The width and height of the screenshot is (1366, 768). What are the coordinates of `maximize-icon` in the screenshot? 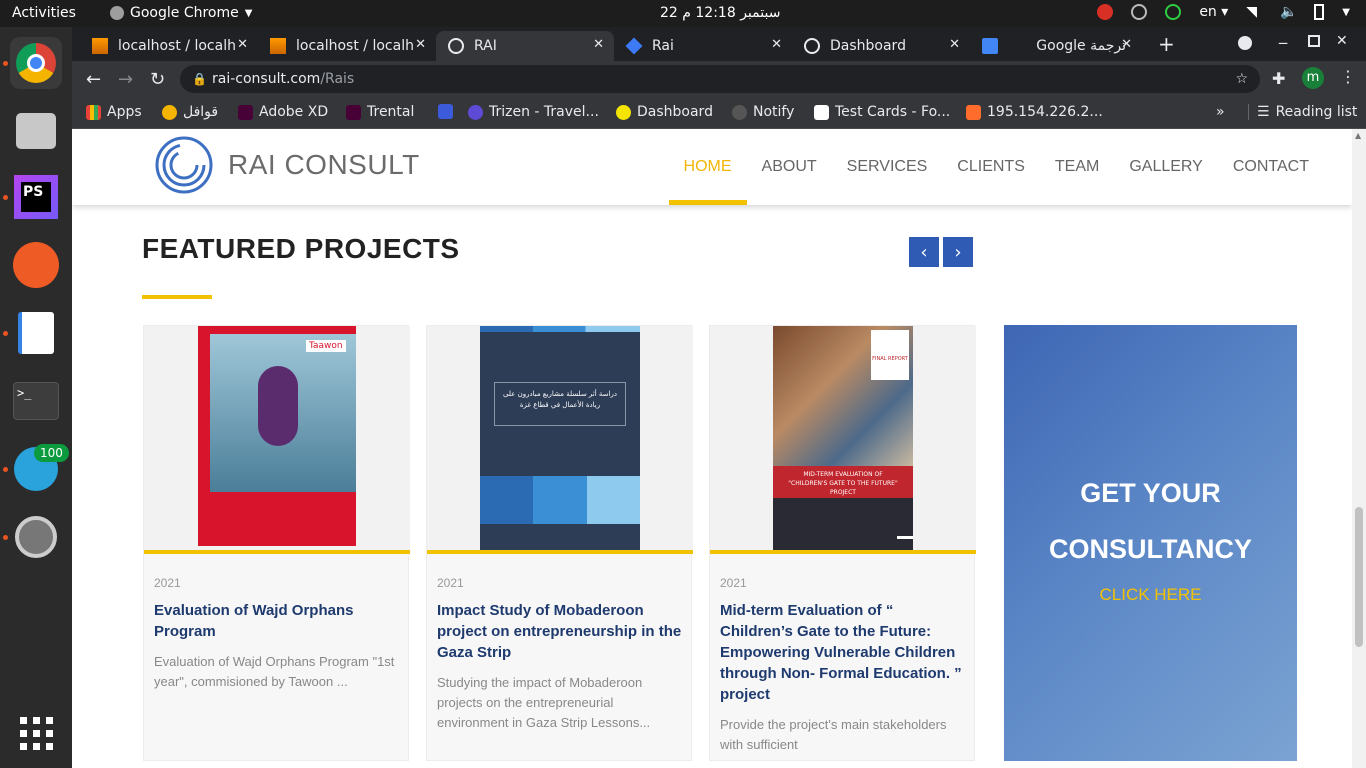 It's located at (1314, 41).